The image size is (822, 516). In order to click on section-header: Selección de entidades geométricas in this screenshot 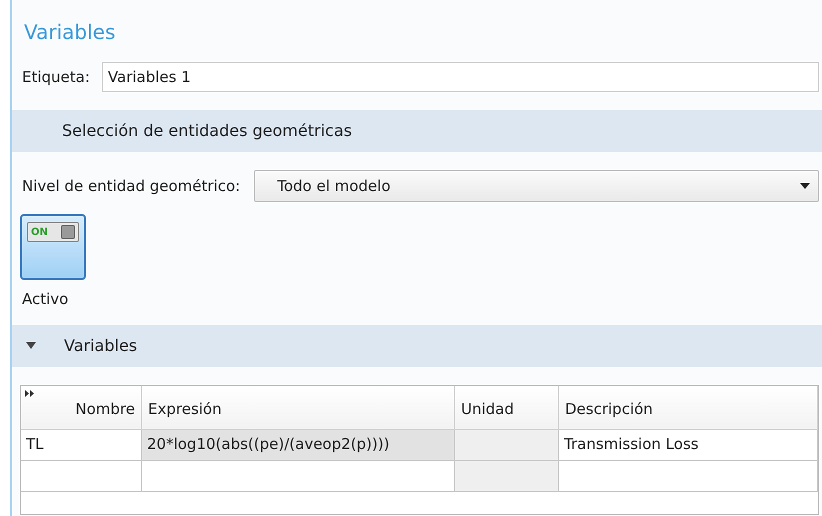, I will do `click(417, 131)`.